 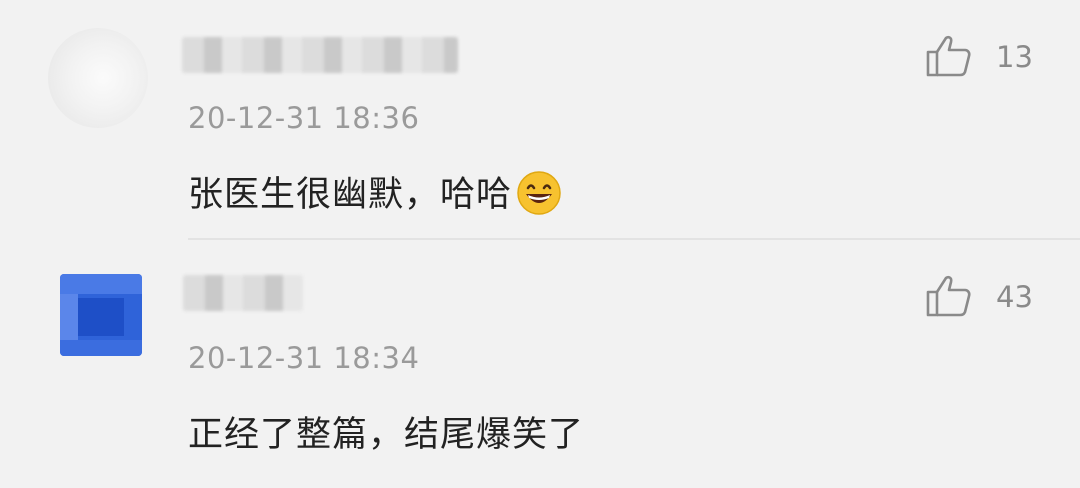 What do you see at coordinates (304, 118) in the screenshot?
I see `comment-time: 20-12-31 18:36` at bounding box center [304, 118].